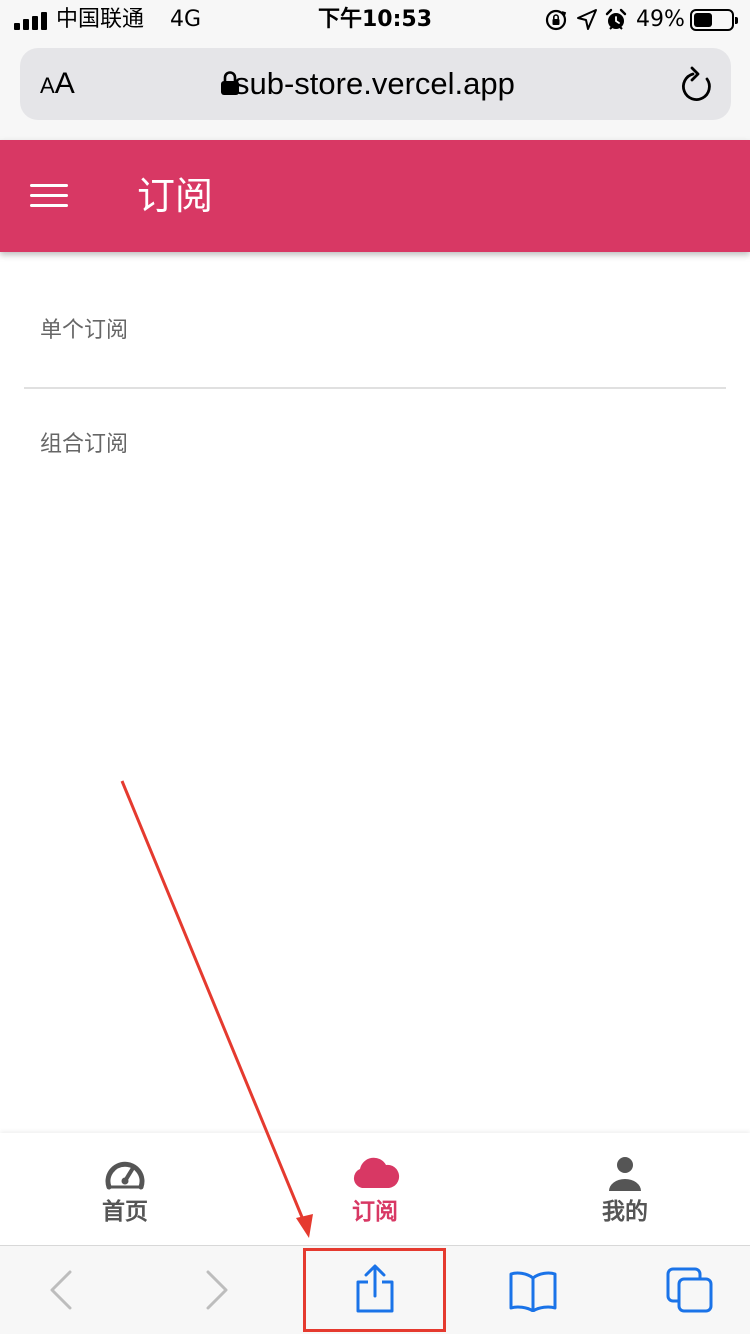 The image size is (750, 1334). I want to click on speedometer-icon, so click(125, 1175).